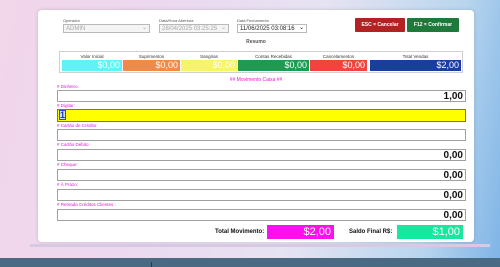 Image resolution: width=500 pixels, height=267 pixels. I want to click on confirm-button: F12 = Confirmar, so click(433, 25).